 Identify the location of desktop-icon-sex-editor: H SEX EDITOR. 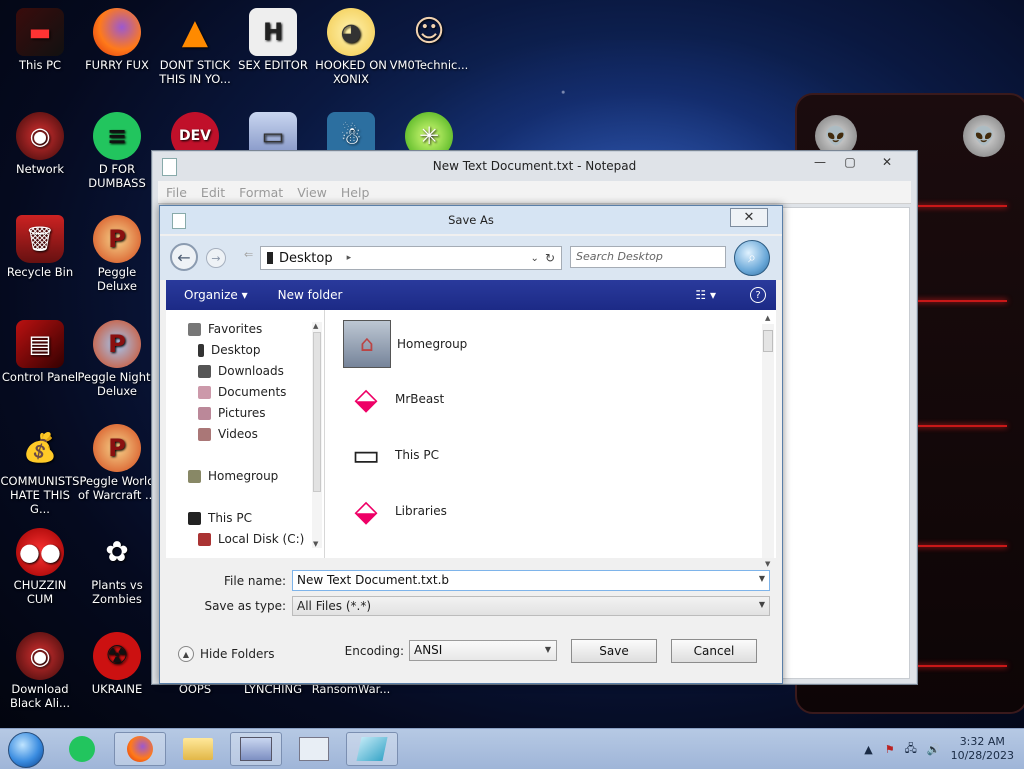
(273, 40).